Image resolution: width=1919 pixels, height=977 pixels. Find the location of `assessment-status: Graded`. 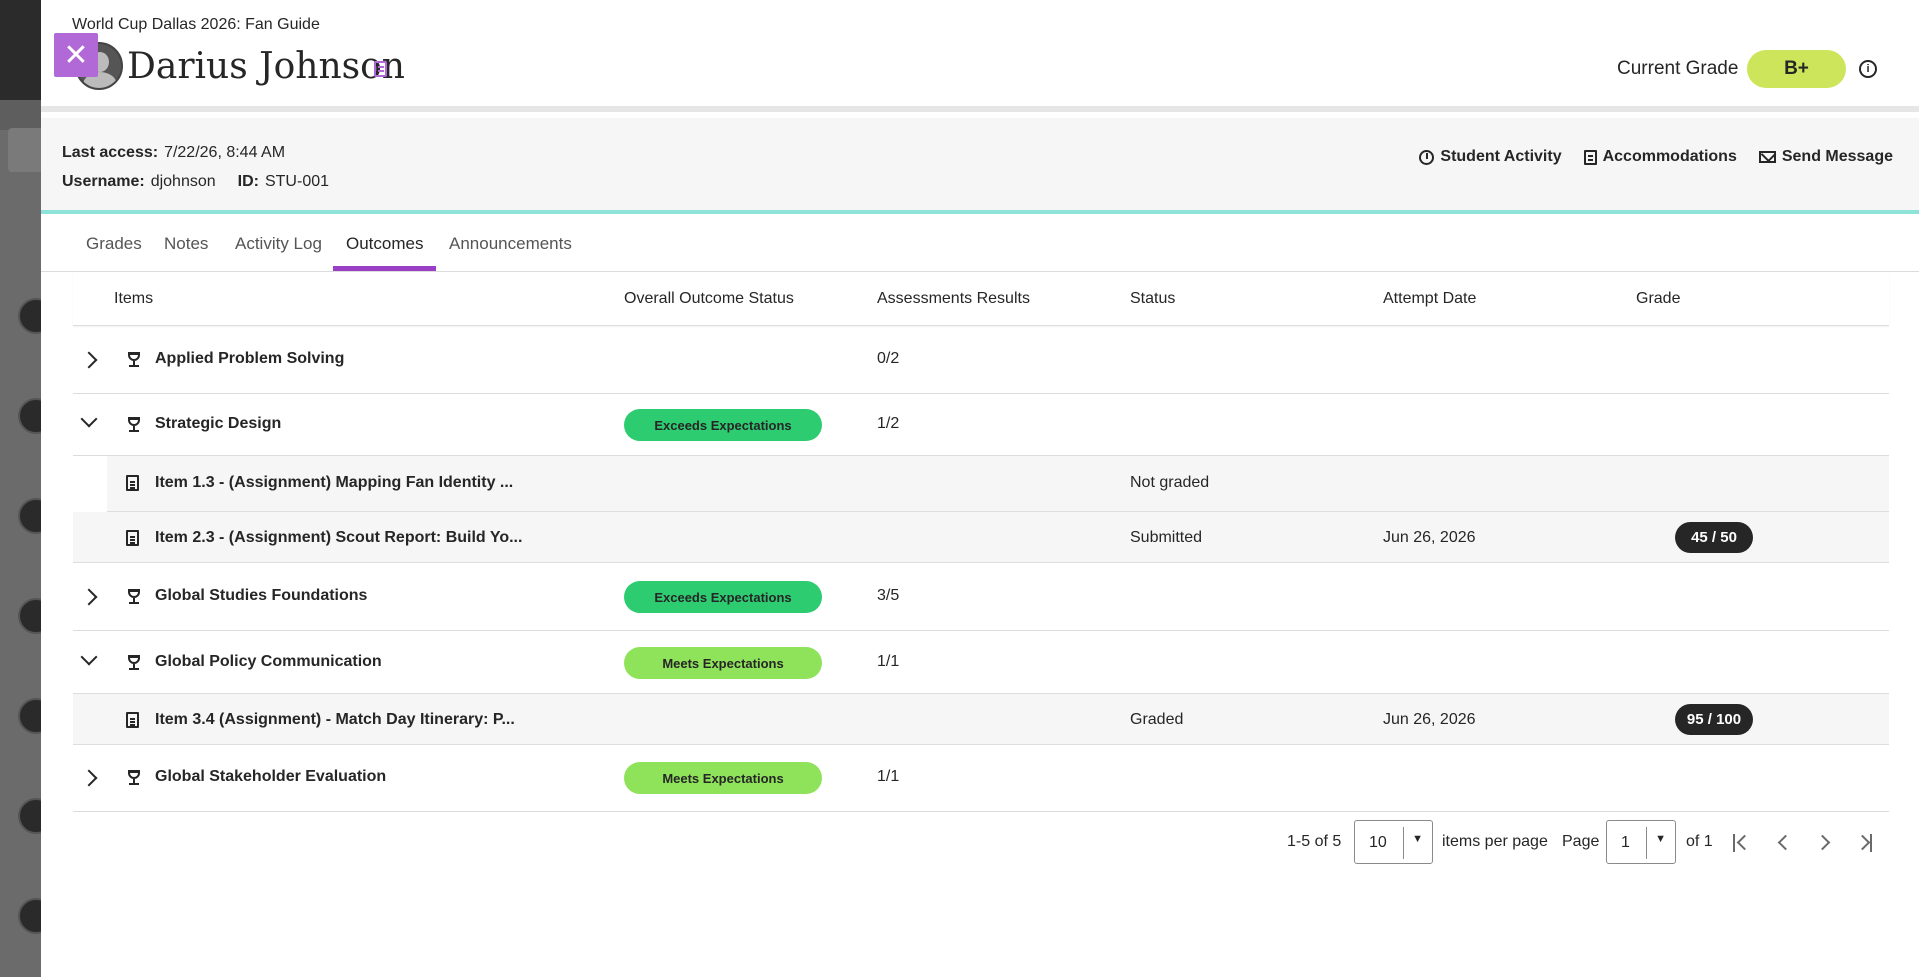

assessment-status: Graded is located at coordinates (1157, 719).